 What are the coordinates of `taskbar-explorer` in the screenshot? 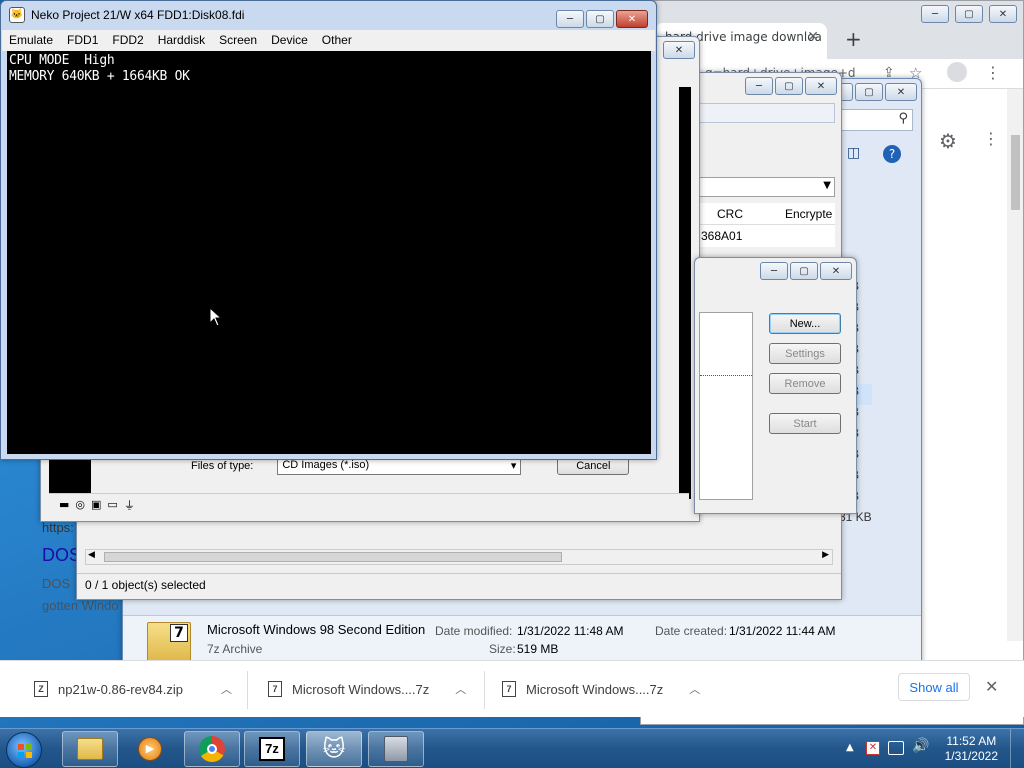 It's located at (90, 749).